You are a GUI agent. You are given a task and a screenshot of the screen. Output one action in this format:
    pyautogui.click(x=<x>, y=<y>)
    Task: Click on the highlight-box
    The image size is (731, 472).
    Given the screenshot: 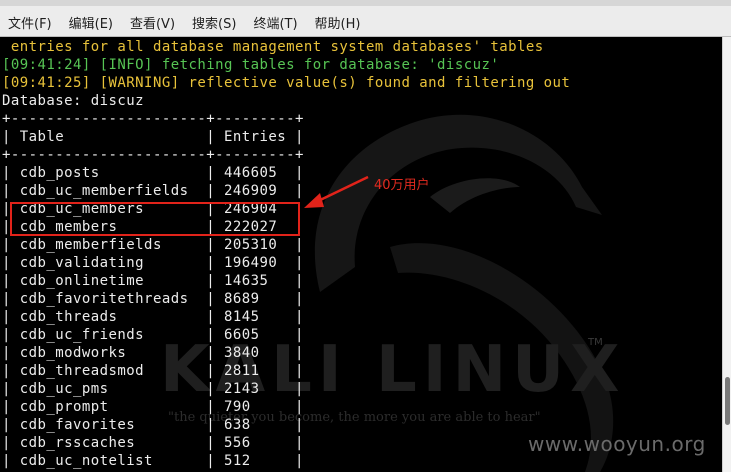 What is the action you would take?
    pyautogui.click(x=155, y=219)
    